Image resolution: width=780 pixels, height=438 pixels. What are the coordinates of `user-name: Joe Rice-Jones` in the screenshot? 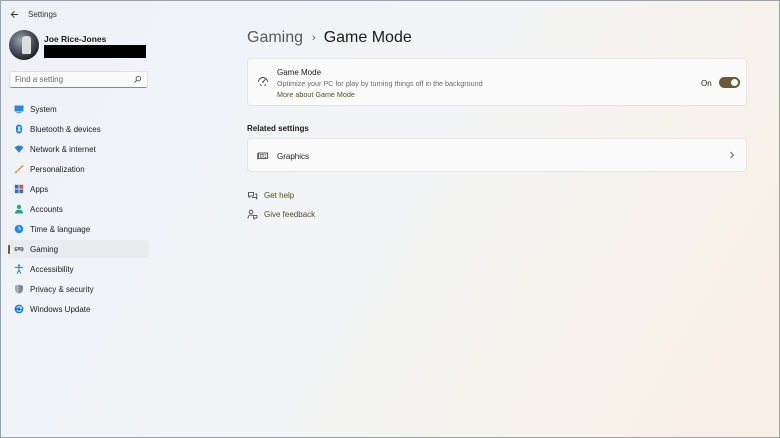 It's located at (75, 39).